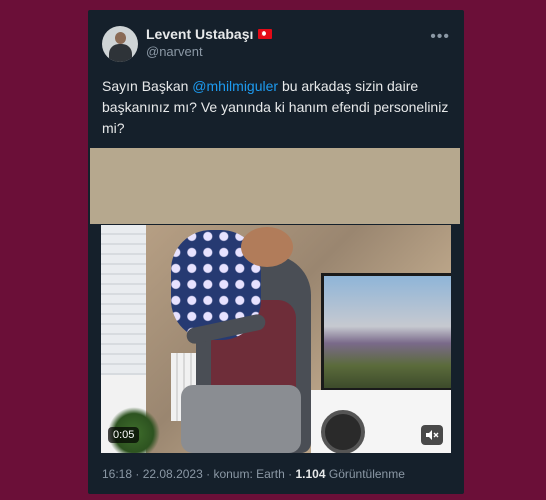 This screenshot has width=546, height=500. Describe the element at coordinates (249, 474) in the screenshot. I see `tweet-location: konum: Earth` at that location.